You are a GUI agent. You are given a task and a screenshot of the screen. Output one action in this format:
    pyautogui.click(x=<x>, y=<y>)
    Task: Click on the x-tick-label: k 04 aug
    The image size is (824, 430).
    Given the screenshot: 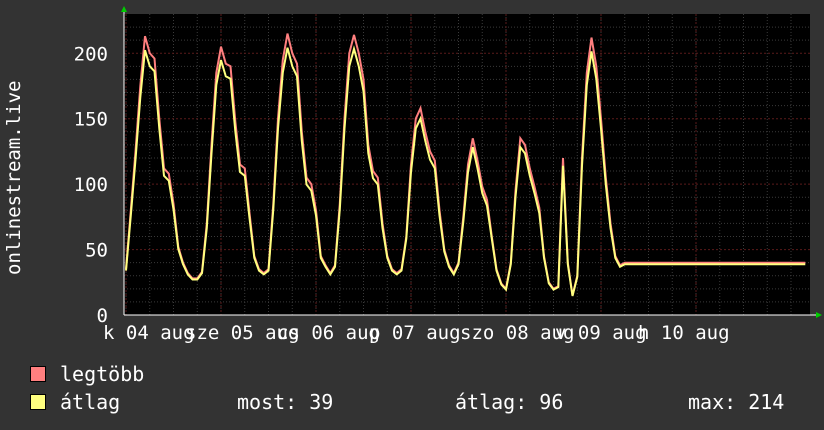 What is the action you would take?
    pyautogui.click(x=149, y=333)
    